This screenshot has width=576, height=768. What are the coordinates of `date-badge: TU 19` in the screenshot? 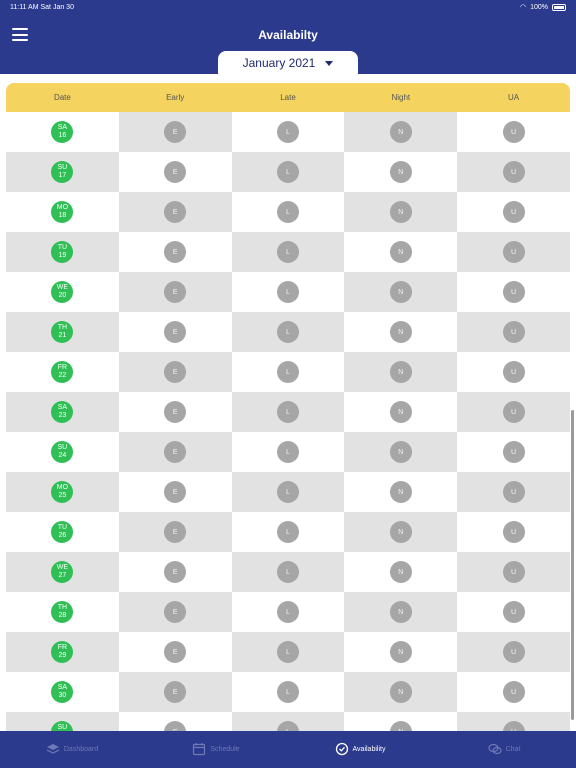 It's located at (62, 252).